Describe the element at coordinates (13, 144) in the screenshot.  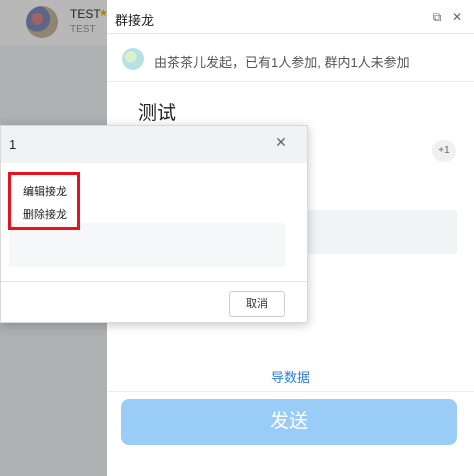
I see `dialog-title: 1` at that location.